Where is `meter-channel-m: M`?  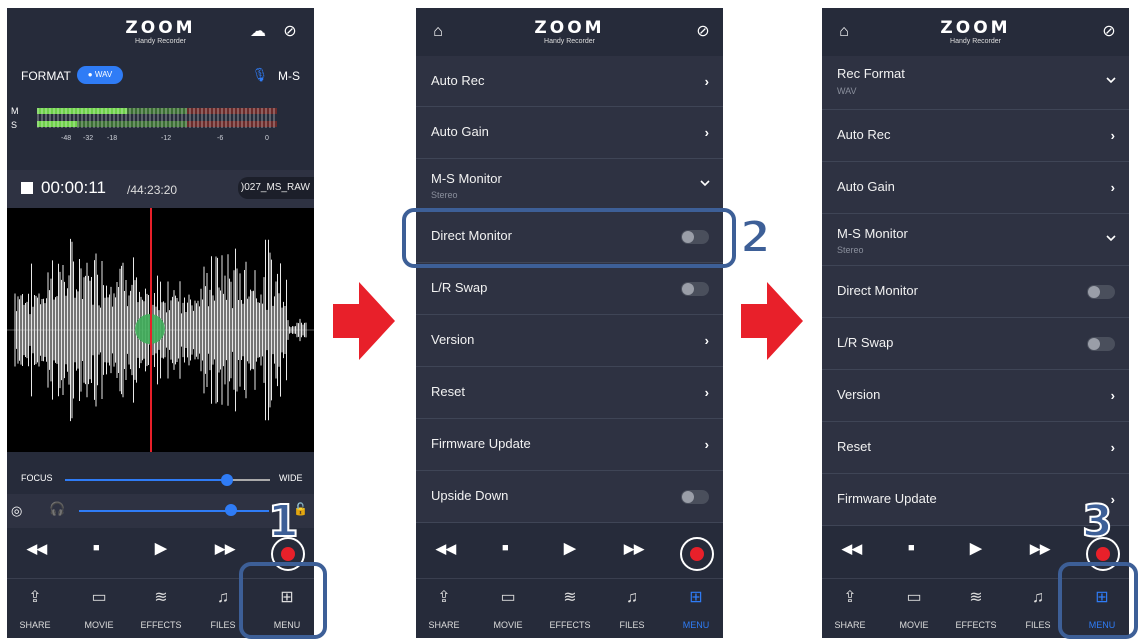
meter-channel-m: M is located at coordinates (15, 111).